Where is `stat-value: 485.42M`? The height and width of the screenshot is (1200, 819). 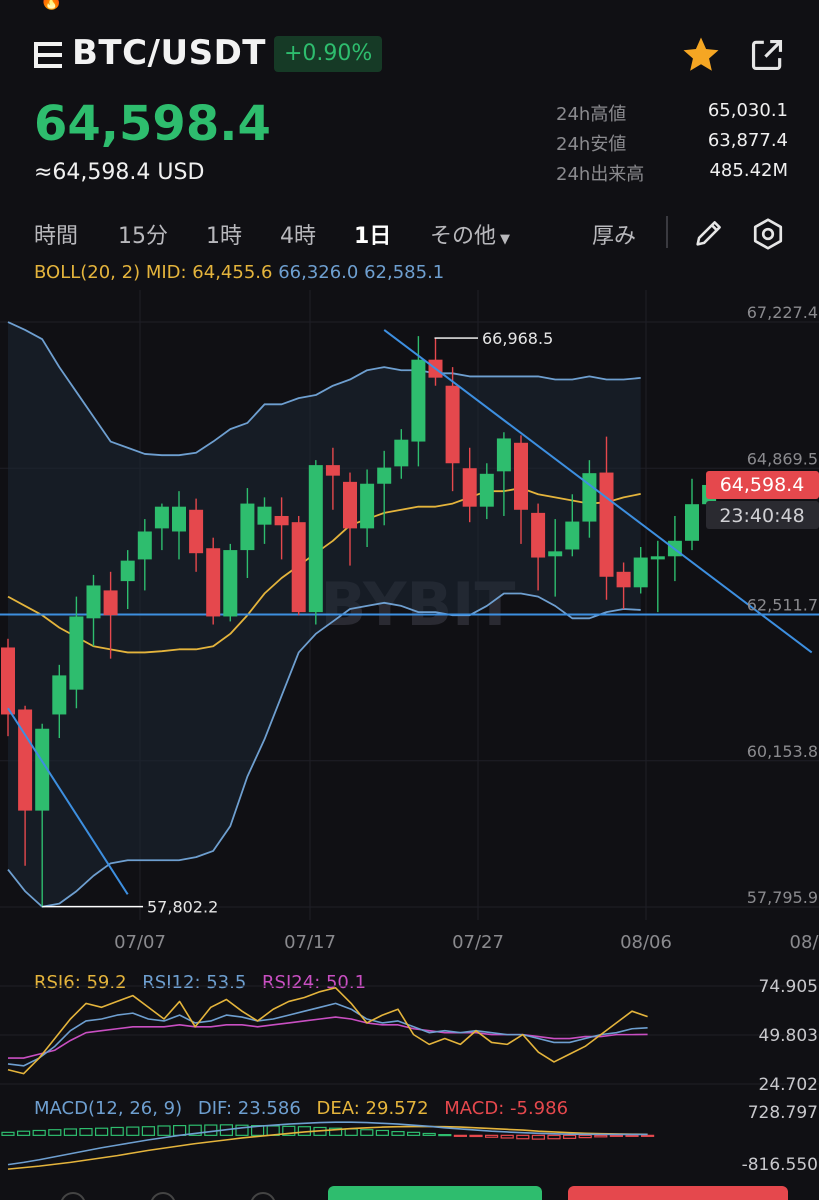 stat-value: 485.42M is located at coordinates (748, 170).